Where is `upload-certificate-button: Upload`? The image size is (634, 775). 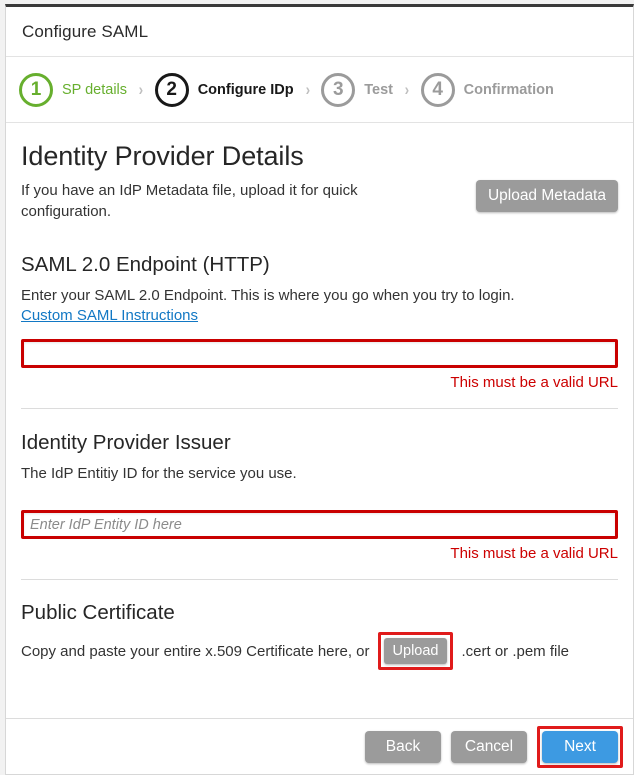
upload-certificate-button: Upload is located at coordinates (415, 651).